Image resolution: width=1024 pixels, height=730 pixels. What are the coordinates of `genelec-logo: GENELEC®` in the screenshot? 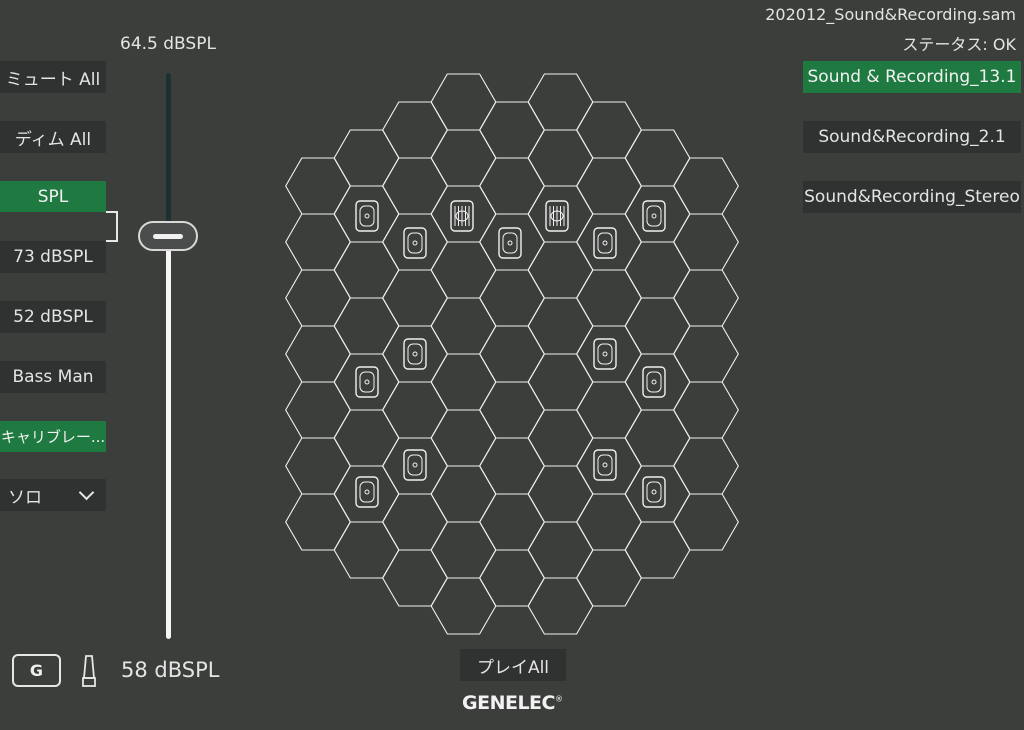 It's located at (512, 703).